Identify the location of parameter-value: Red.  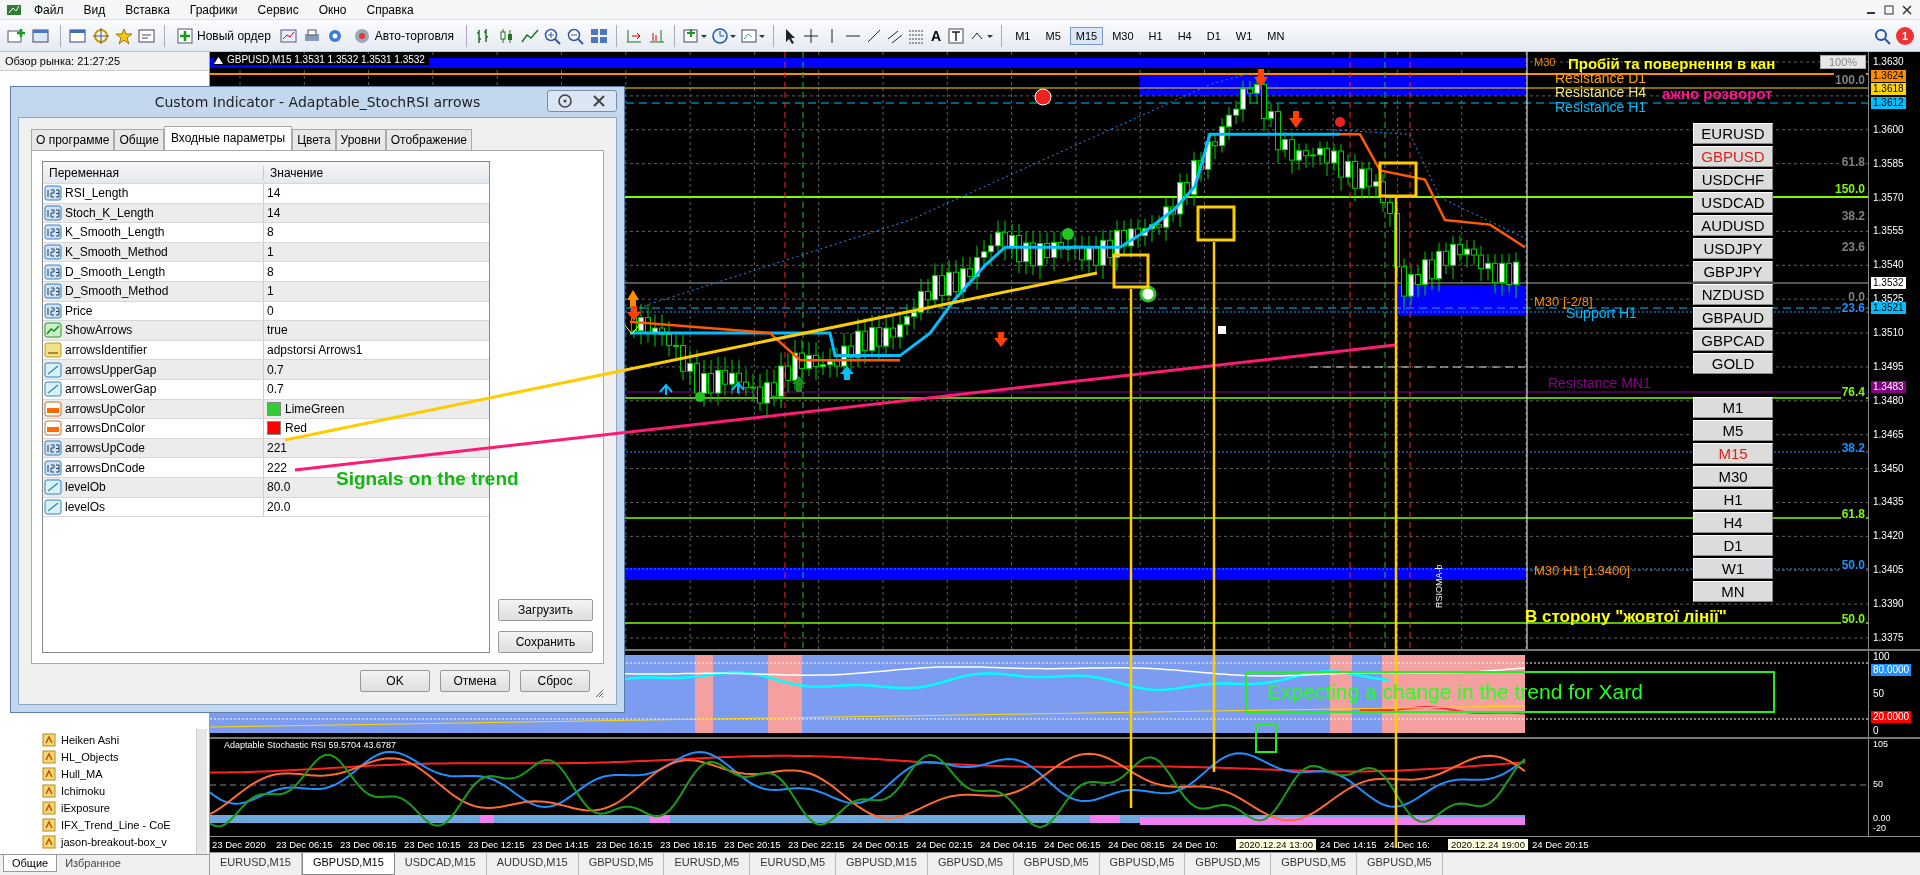
(296, 428).